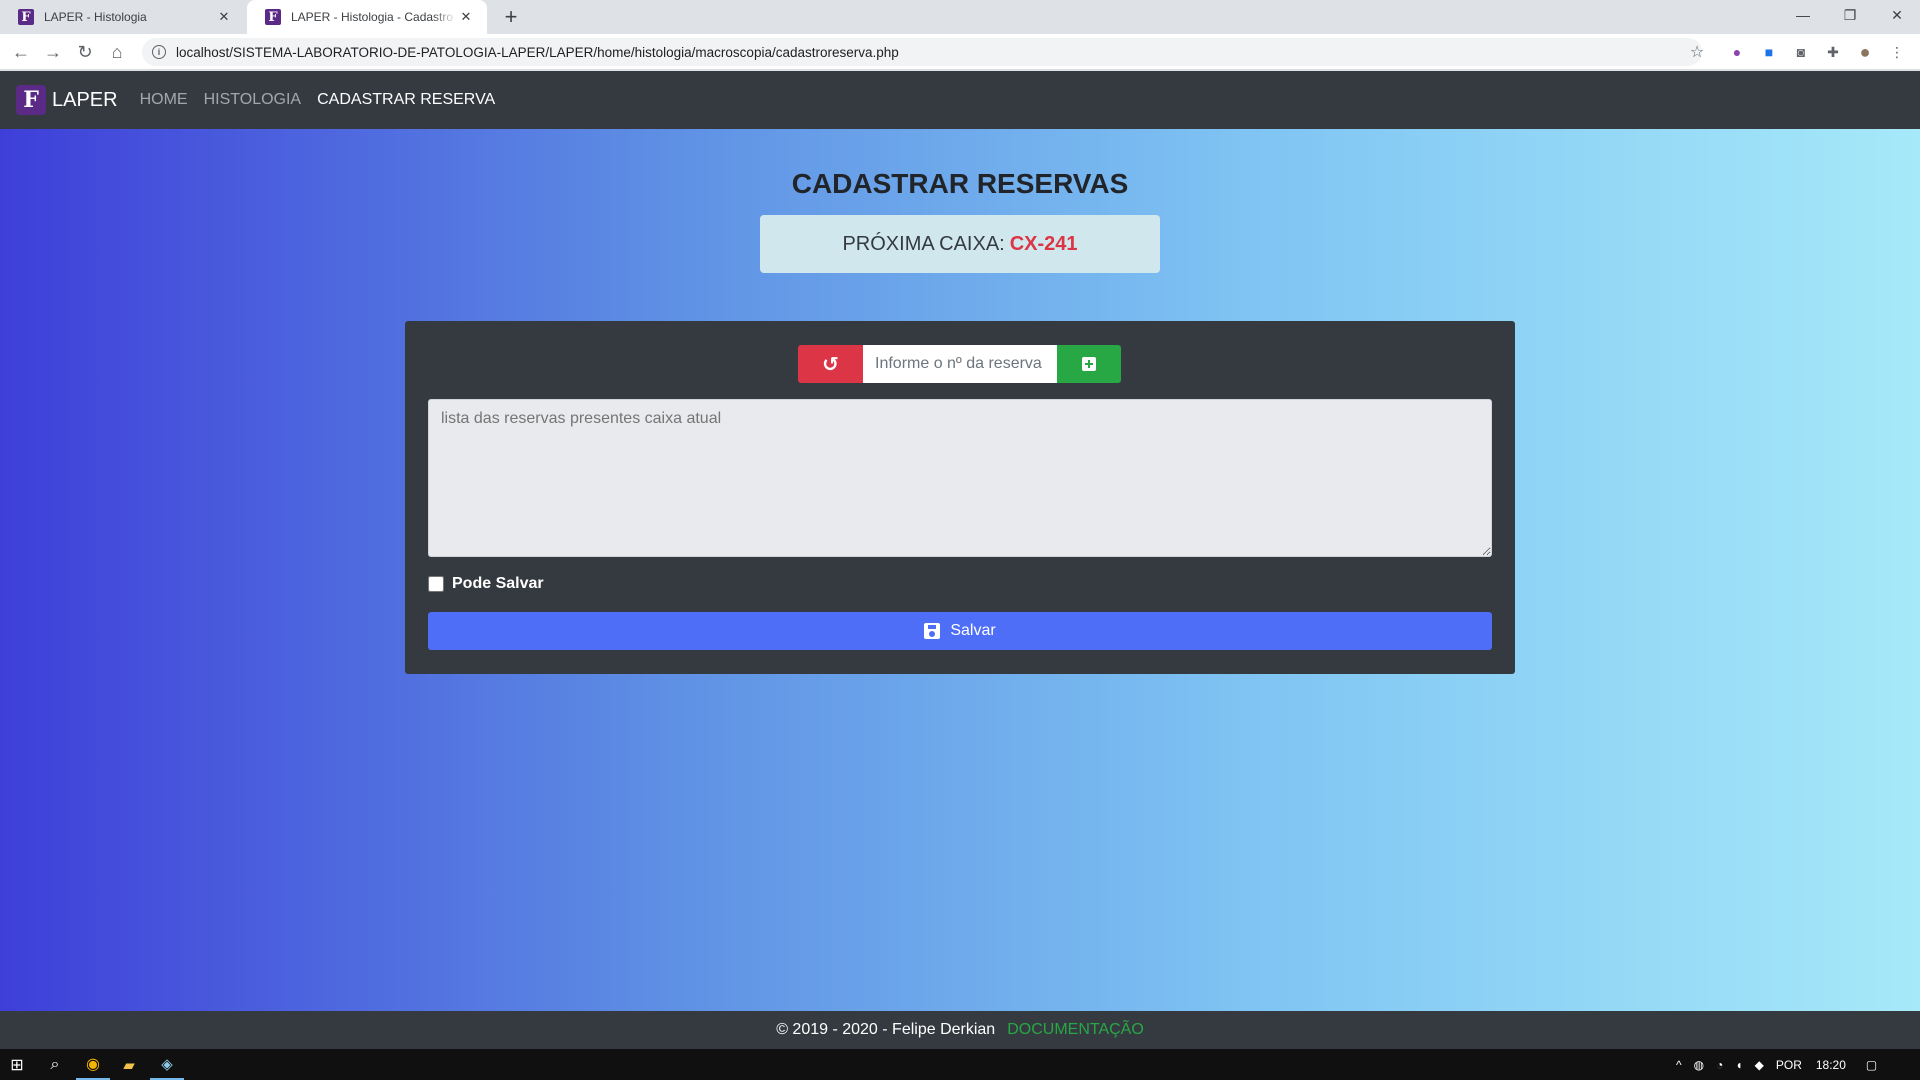 The width and height of the screenshot is (1920, 1080). I want to click on plus-square-icon, so click(1089, 364).